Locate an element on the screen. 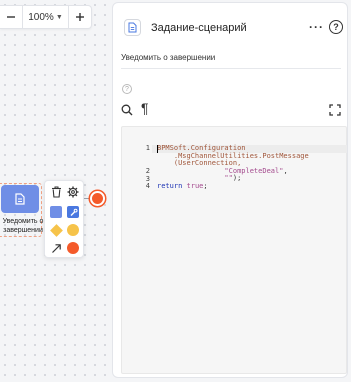 The image size is (351, 382). fullscreen-button is located at coordinates (335, 112).